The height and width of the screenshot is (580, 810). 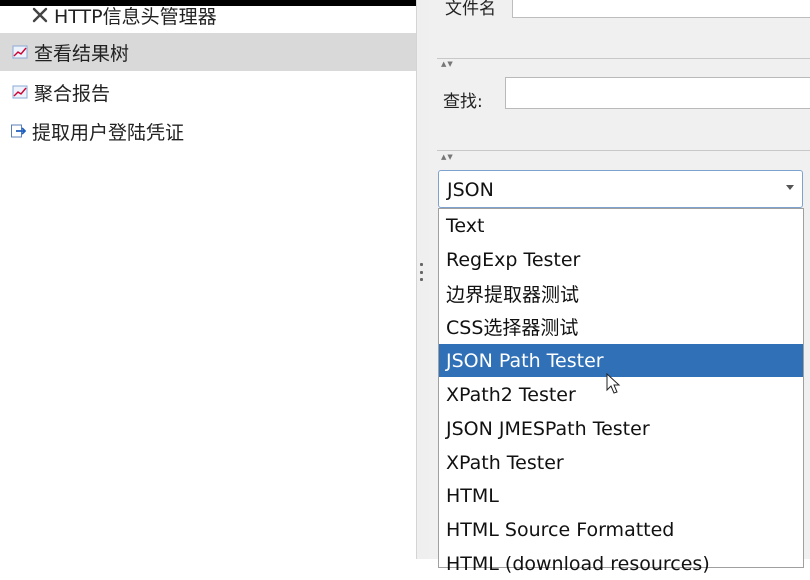 What do you see at coordinates (82, 53) in the screenshot?
I see `tree-item-label: 查看结果树` at bounding box center [82, 53].